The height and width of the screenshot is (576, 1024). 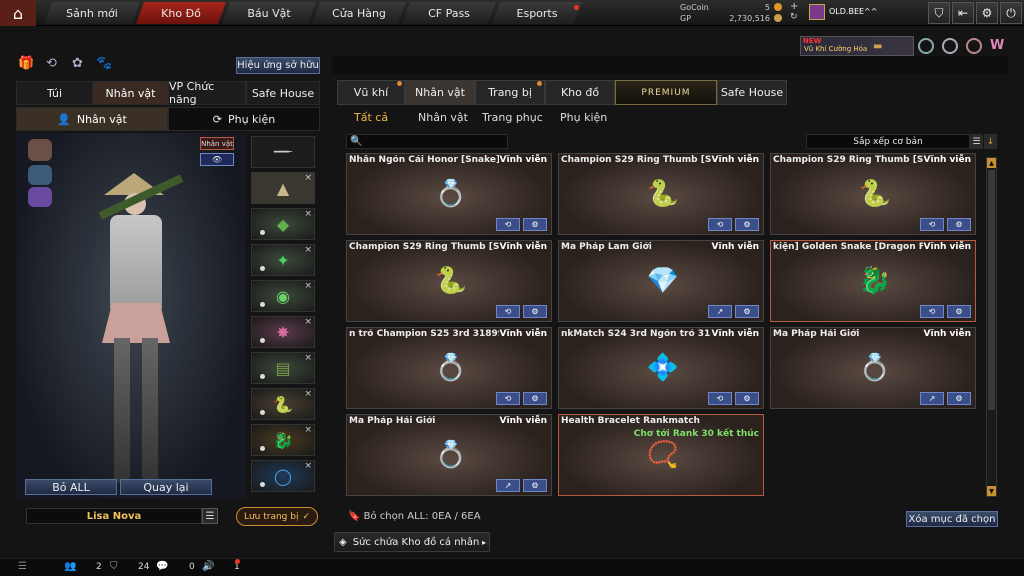 I want to click on tab-character: Nhân vật, so click(x=130, y=93).